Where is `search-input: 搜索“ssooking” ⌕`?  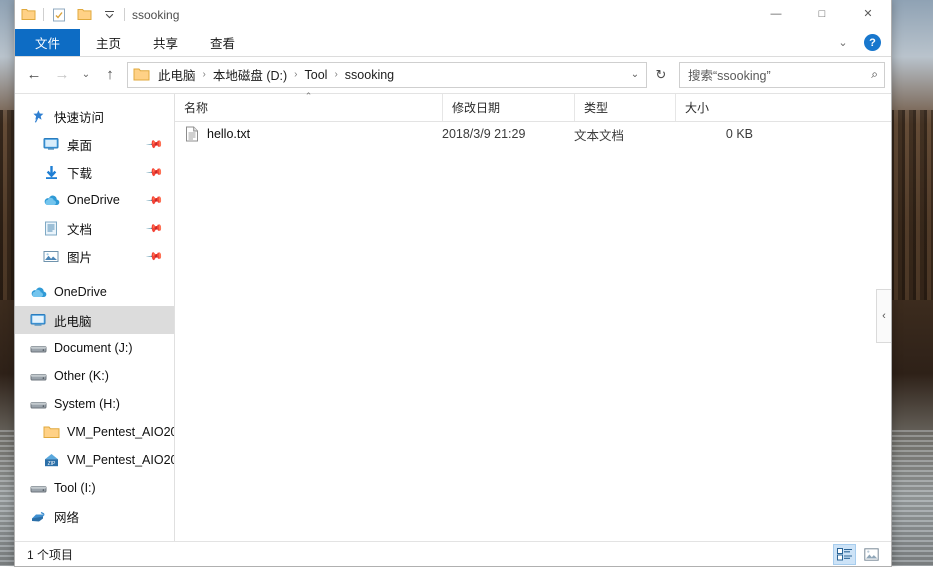
search-input: 搜索“ssooking” ⌕ is located at coordinates (782, 75).